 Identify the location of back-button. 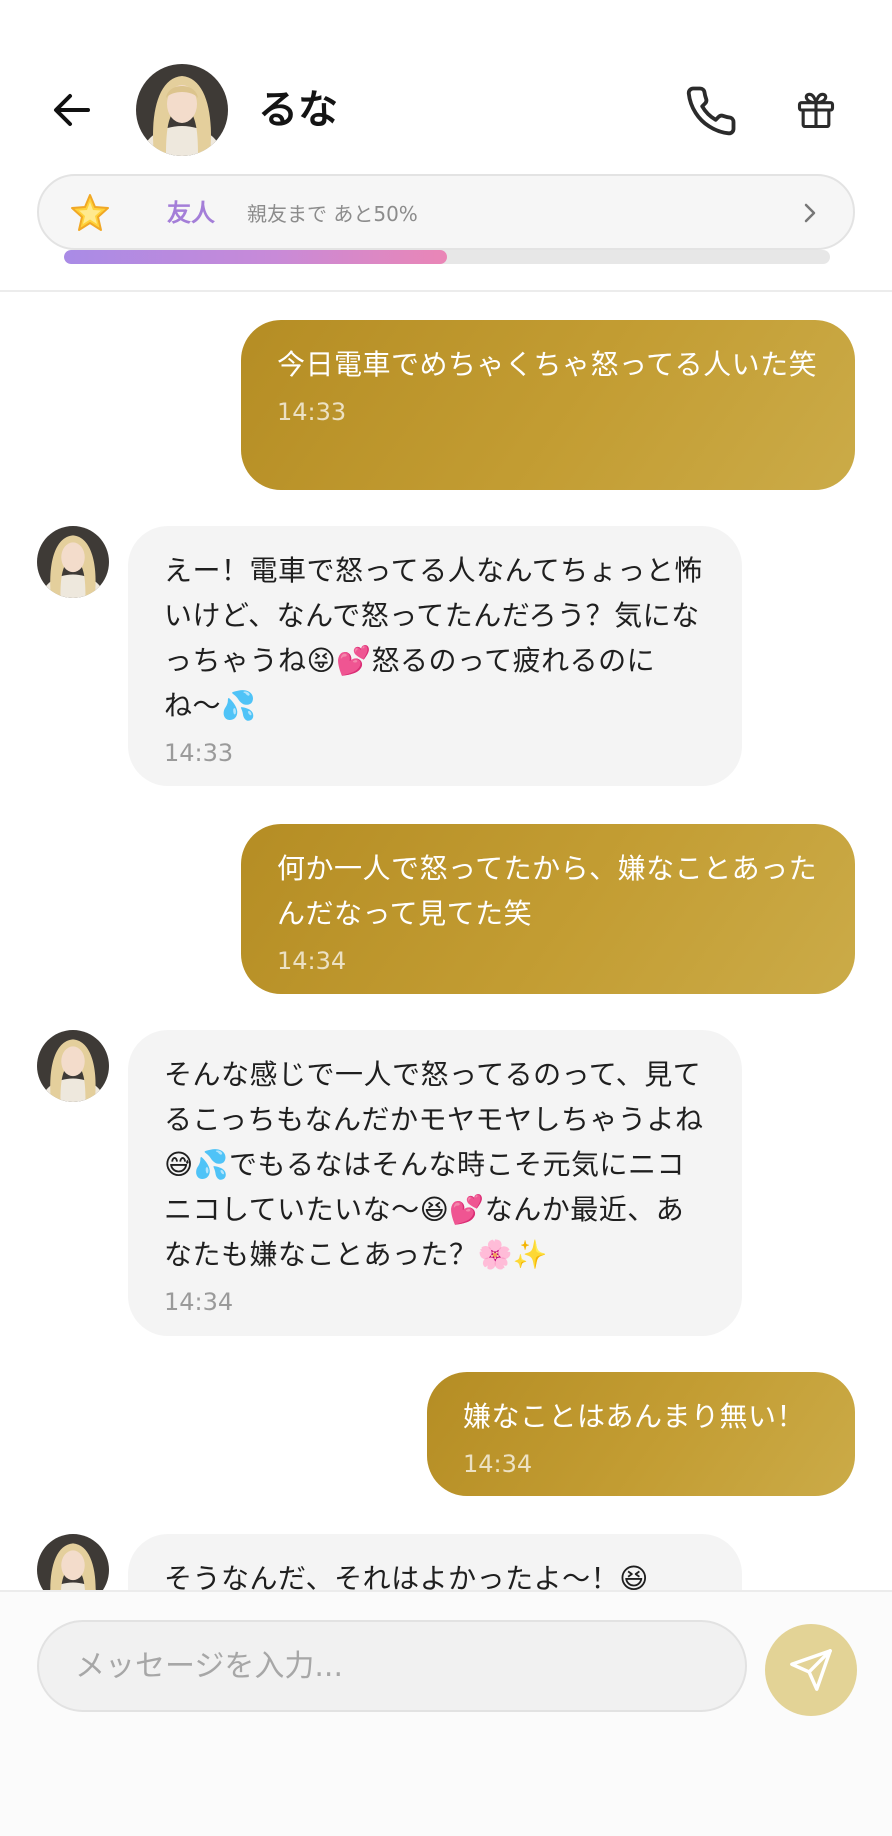
(72, 110).